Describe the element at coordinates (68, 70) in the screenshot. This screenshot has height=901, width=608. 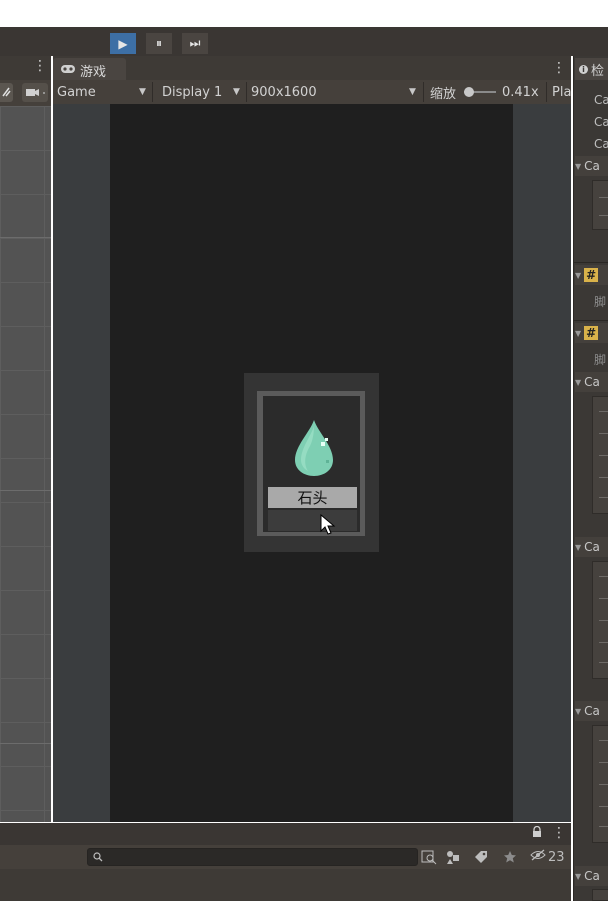
I see `gamepad-icon` at that location.